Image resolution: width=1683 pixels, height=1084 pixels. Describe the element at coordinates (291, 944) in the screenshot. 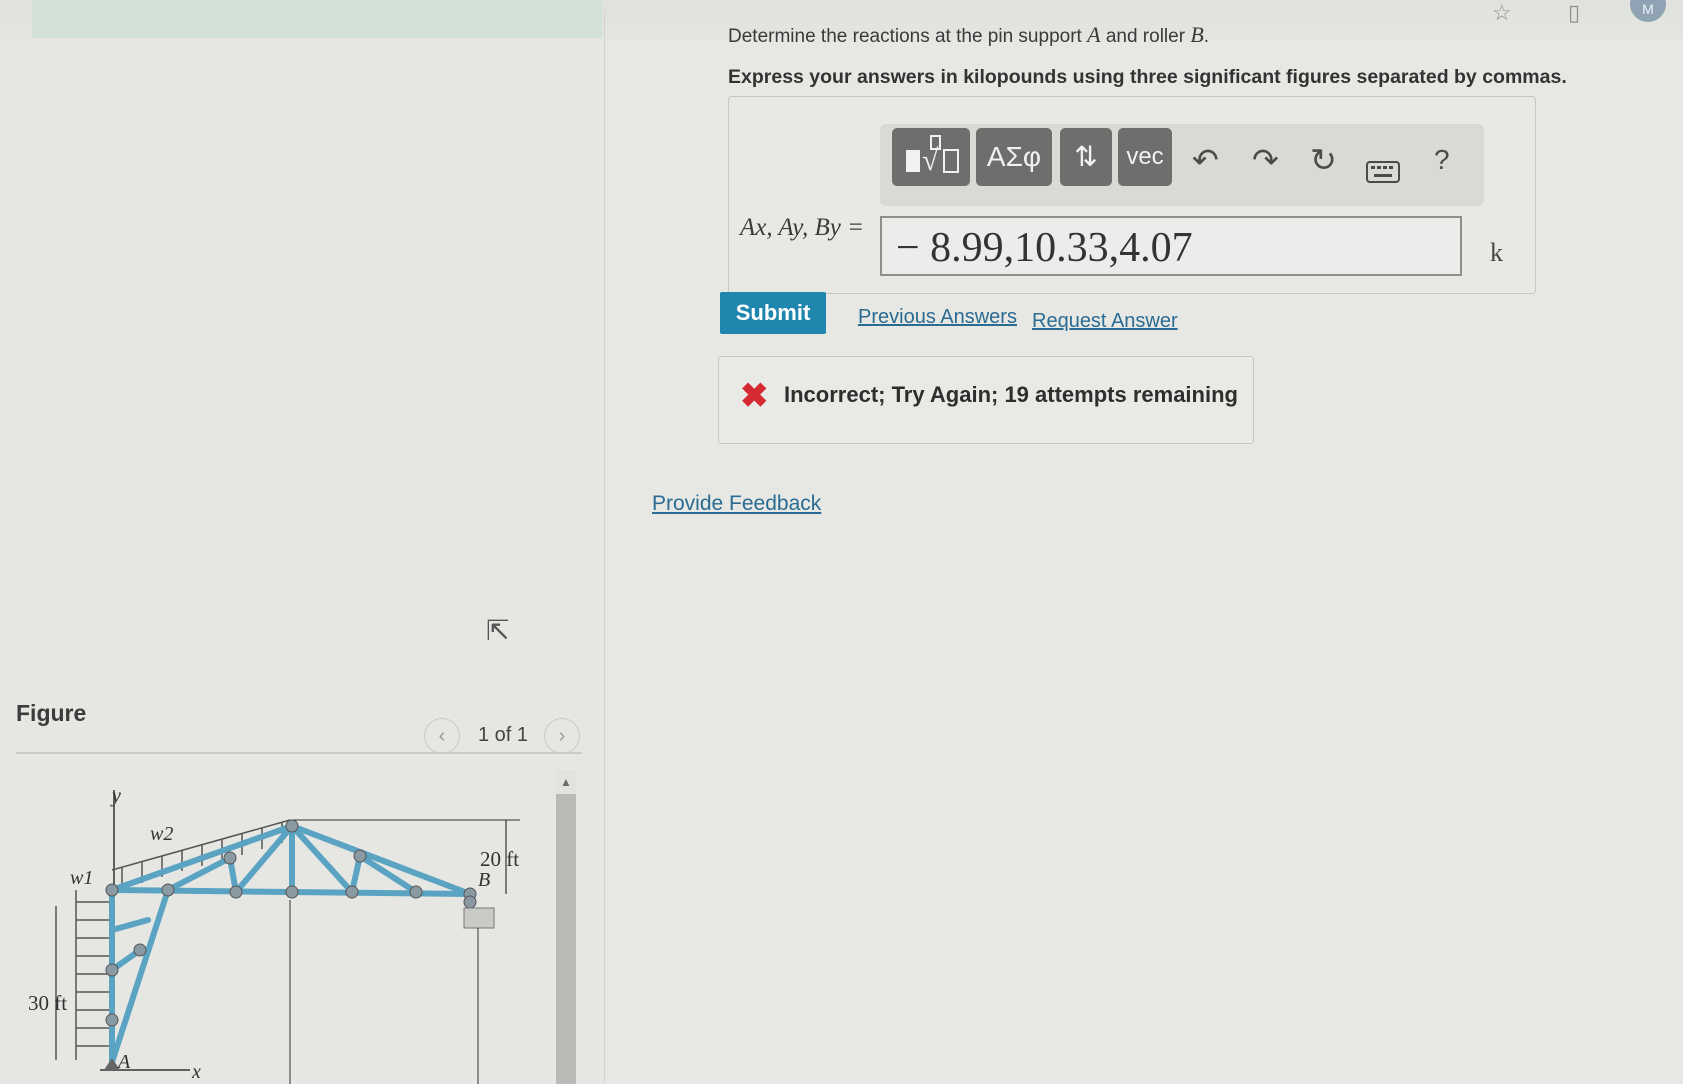

I see `truss-members` at that location.